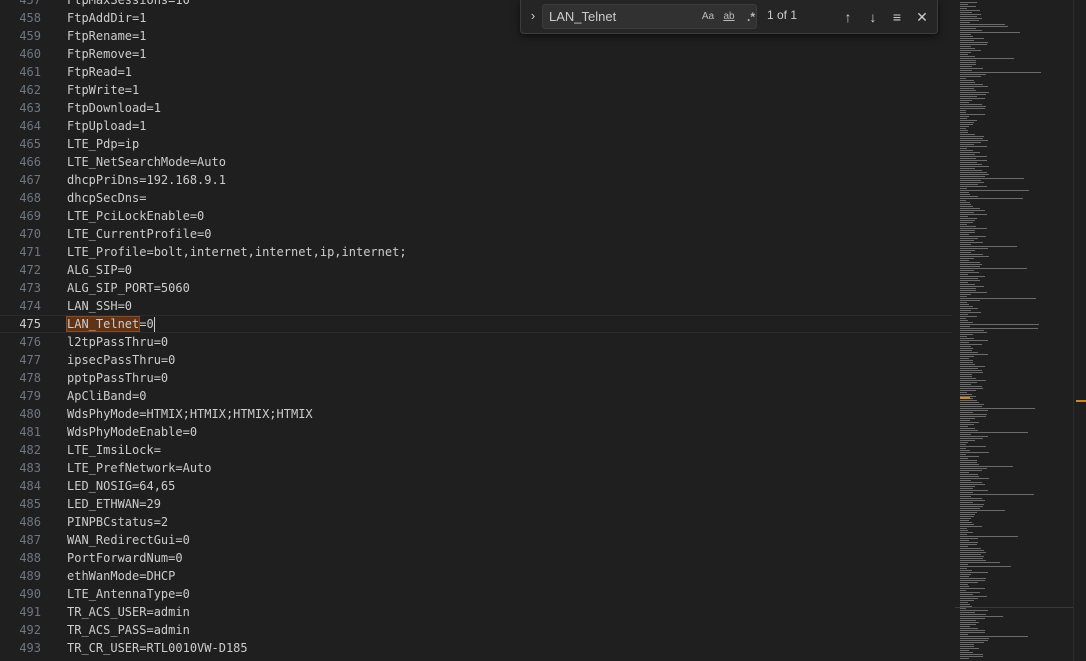 Image resolution: width=1086 pixels, height=661 pixels. What do you see at coordinates (476, 234) in the screenshot?
I see `code-line: 470 LTE_CurrentProfile=0` at bounding box center [476, 234].